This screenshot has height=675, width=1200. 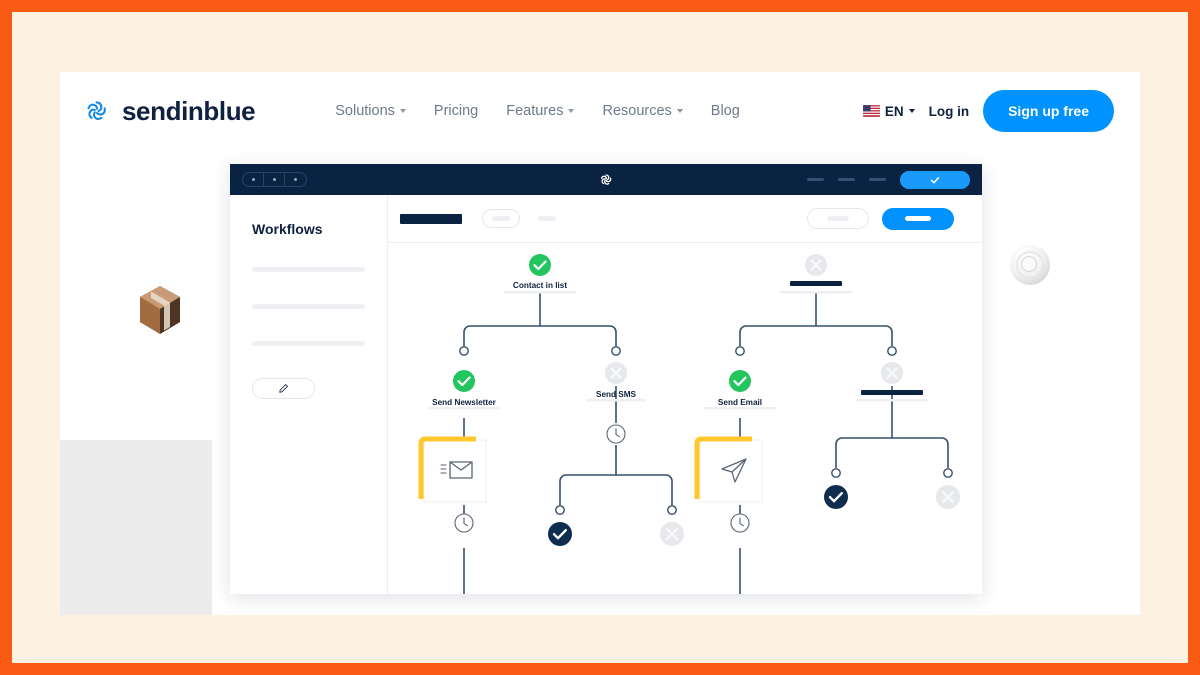 What do you see at coordinates (816, 318) in the screenshot?
I see `right-branch-connectors` at bounding box center [816, 318].